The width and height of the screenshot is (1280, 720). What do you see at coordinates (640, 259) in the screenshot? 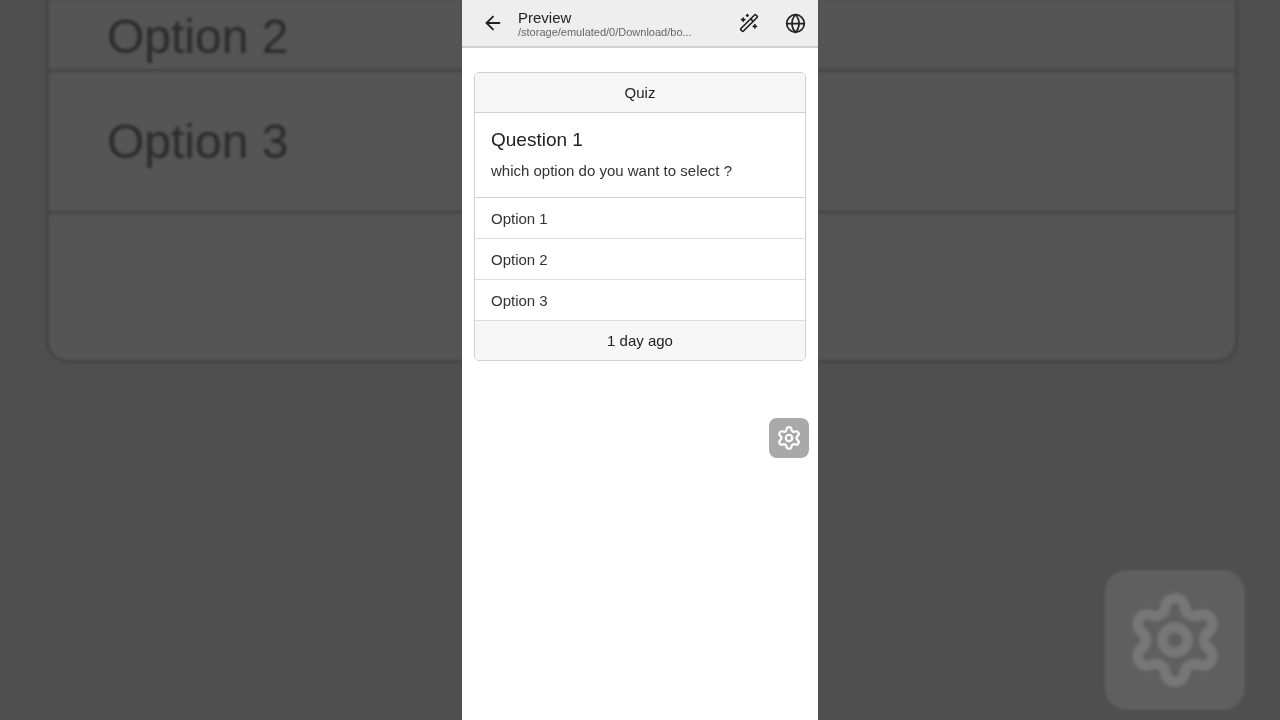
I see `option-item: Option 2` at bounding box center [640, 259].